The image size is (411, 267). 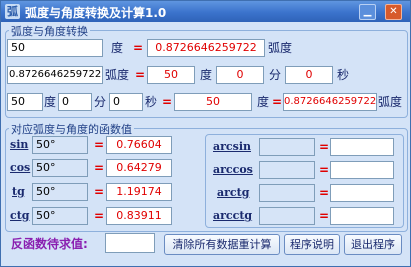 What do you see at coordinates (393, 12) in the screenshot?
I see `close-icon: ✕` at bounding box center [393, 12].